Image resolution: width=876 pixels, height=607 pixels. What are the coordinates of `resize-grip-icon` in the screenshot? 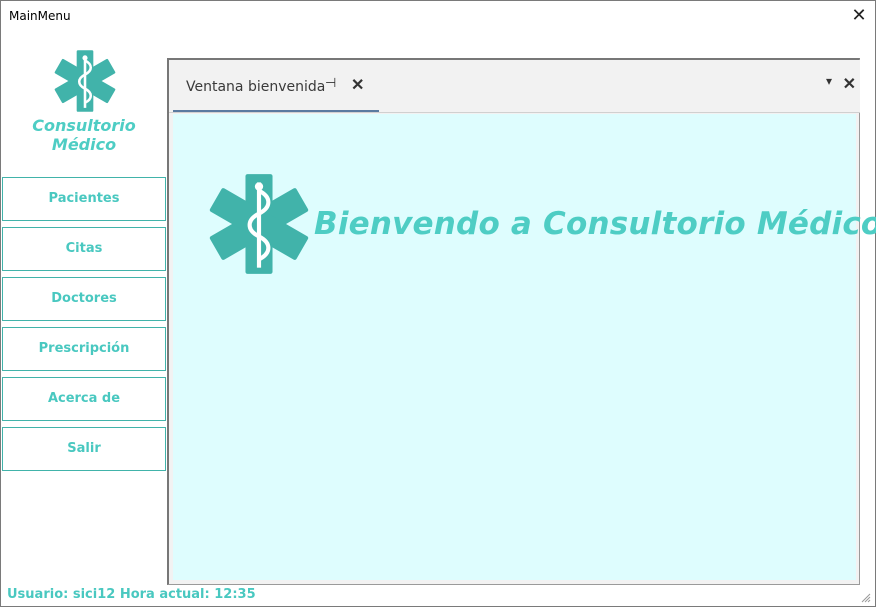 It's located at (866, 598).